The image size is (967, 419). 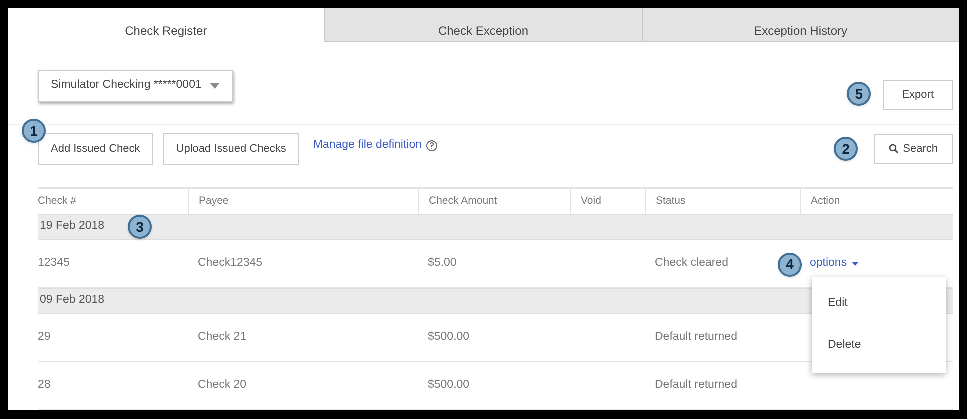 I want to click on search-icon, so click(x=894, y=149).